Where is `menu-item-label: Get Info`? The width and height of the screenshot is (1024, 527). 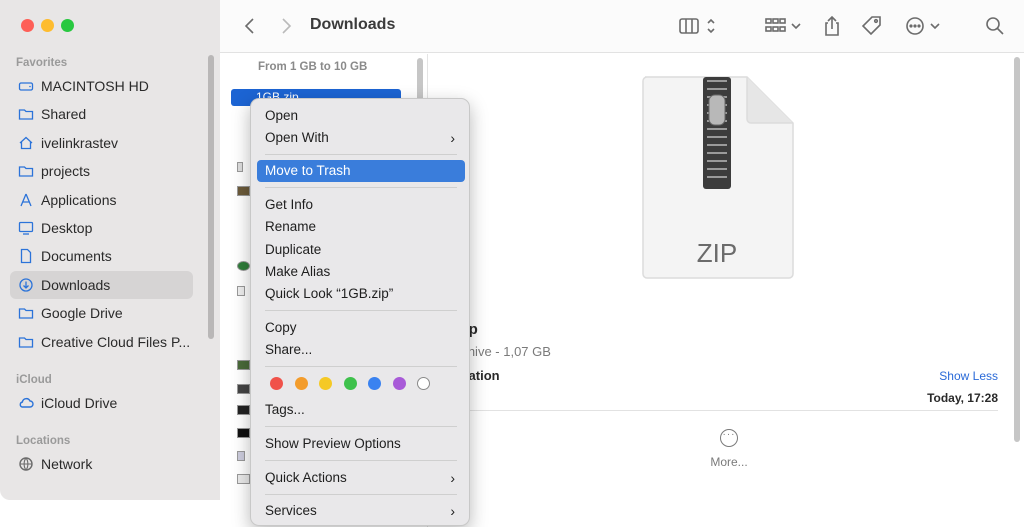 menu-item-label: Get Info is located at coordinates (289, 204).